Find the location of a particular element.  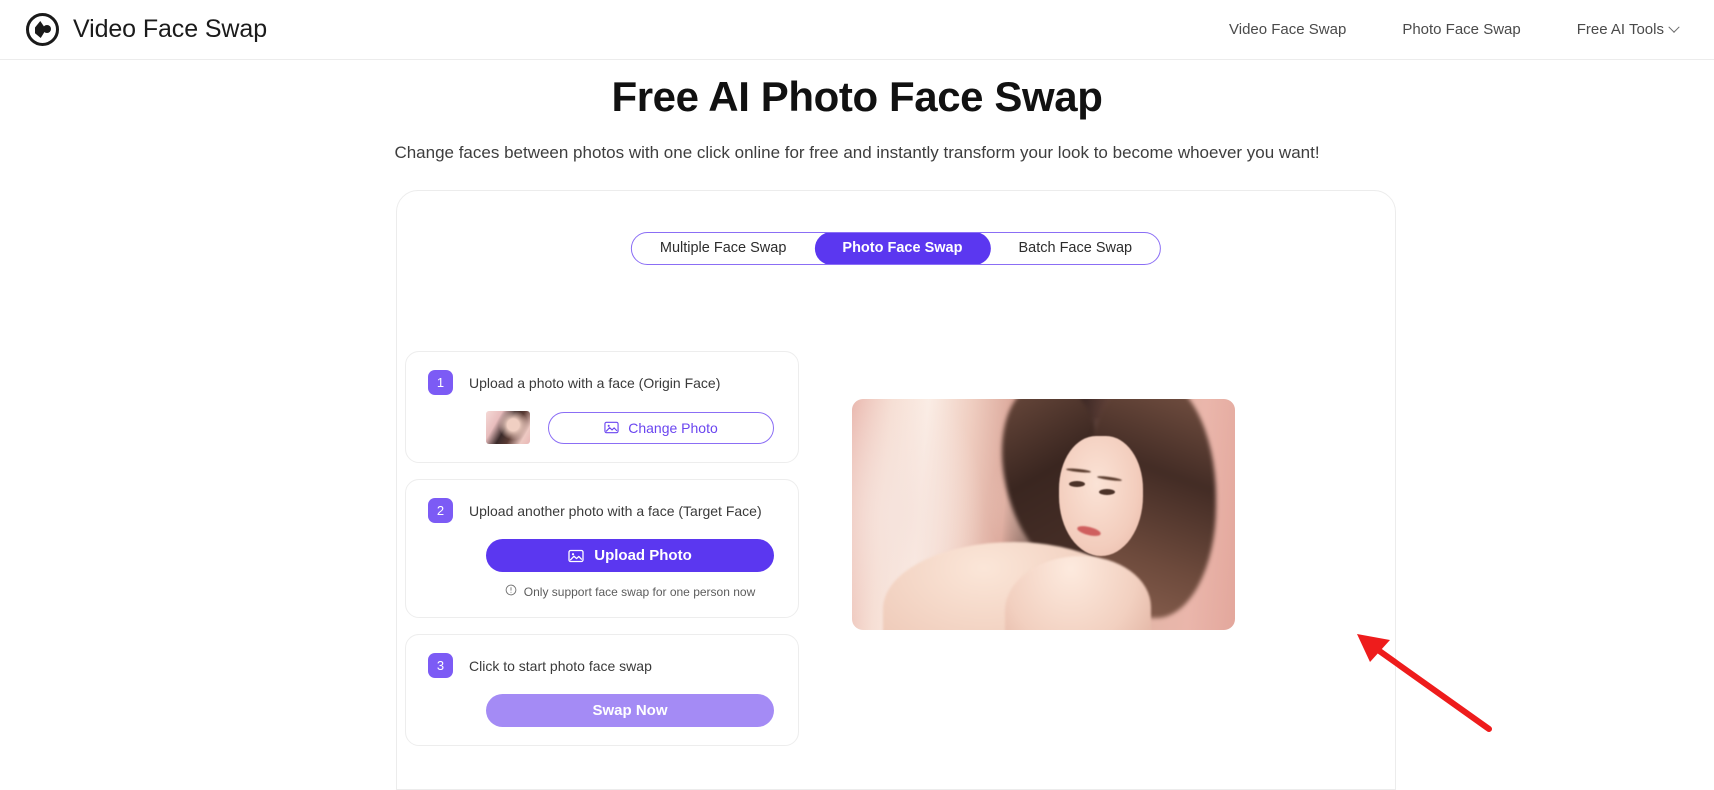

step-1-label: Upload a photo with a face (Origin Face) is located at coordinates (595, 382).